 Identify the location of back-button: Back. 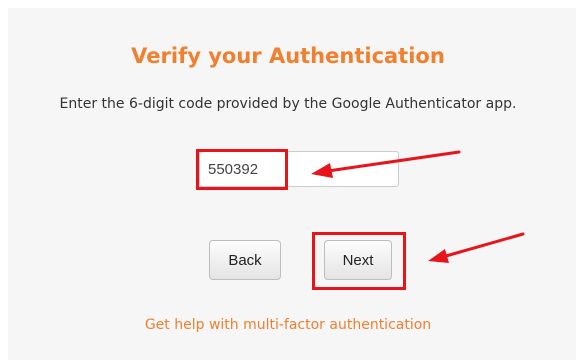
(245, 260).